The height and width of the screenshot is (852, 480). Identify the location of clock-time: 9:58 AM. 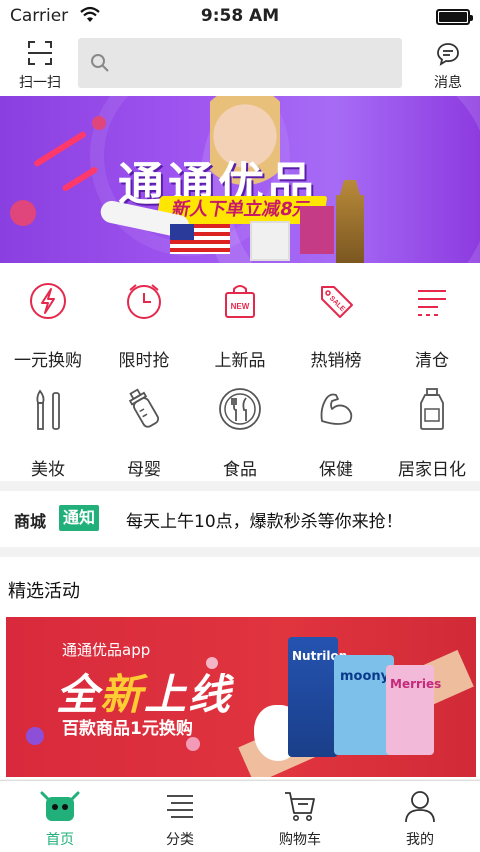
(240, 16).